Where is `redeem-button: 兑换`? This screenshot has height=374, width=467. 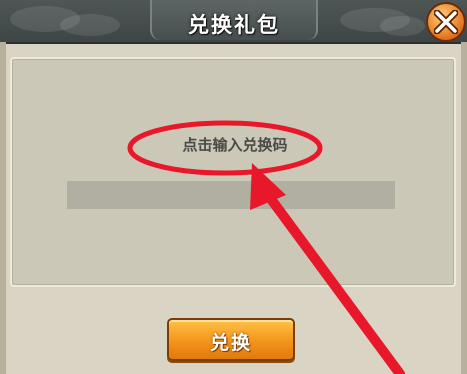
redeem-button: 兑换 is located at coordinates (231, 339).